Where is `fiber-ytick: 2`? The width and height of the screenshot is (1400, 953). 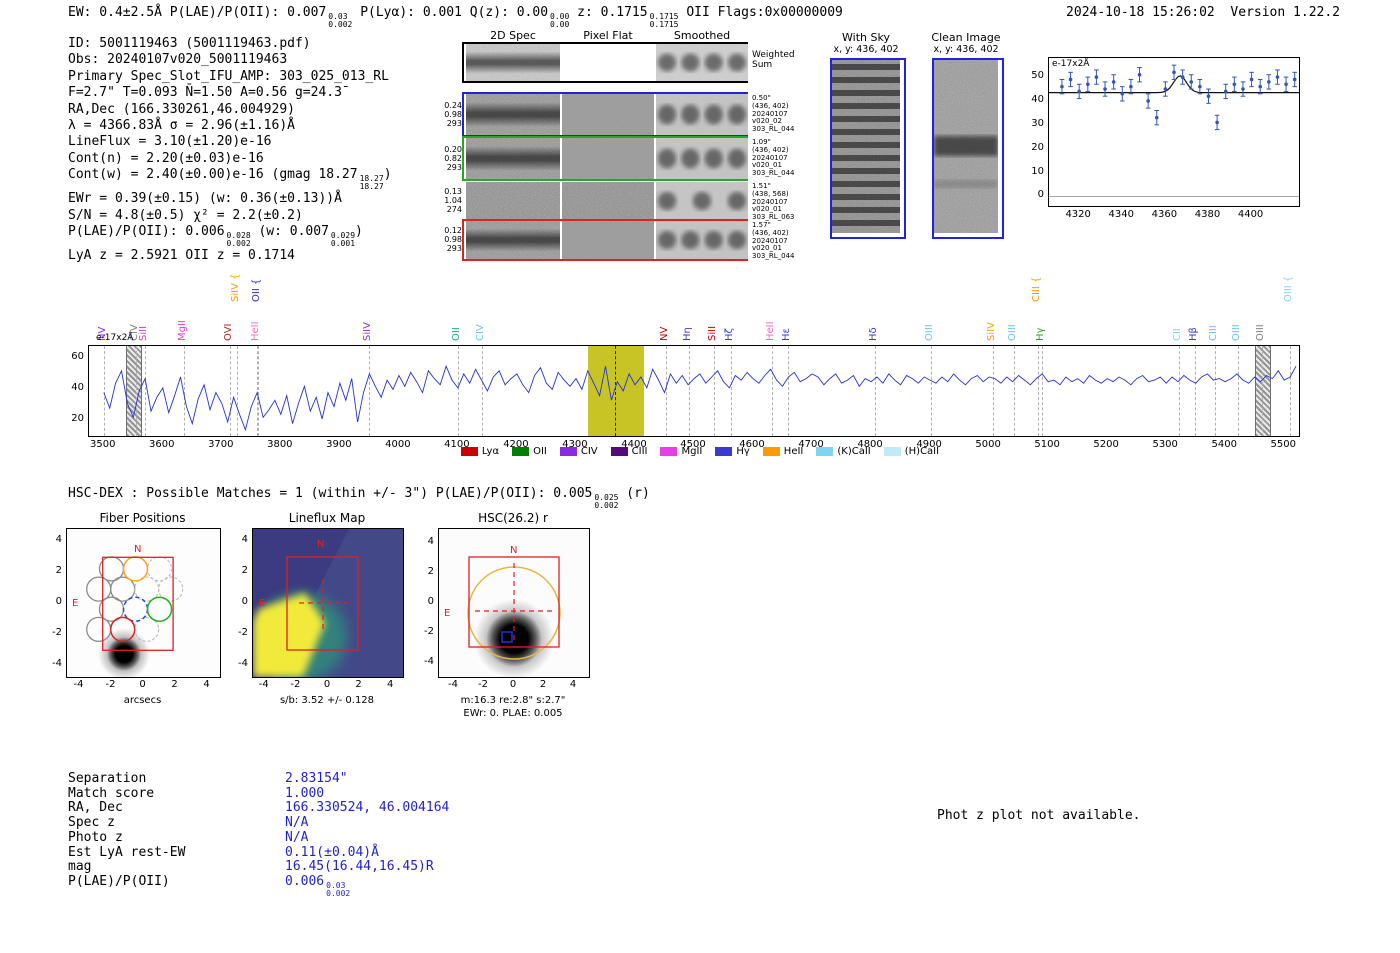
fiber-ytick: 2 is located at coordinates (58, 570).